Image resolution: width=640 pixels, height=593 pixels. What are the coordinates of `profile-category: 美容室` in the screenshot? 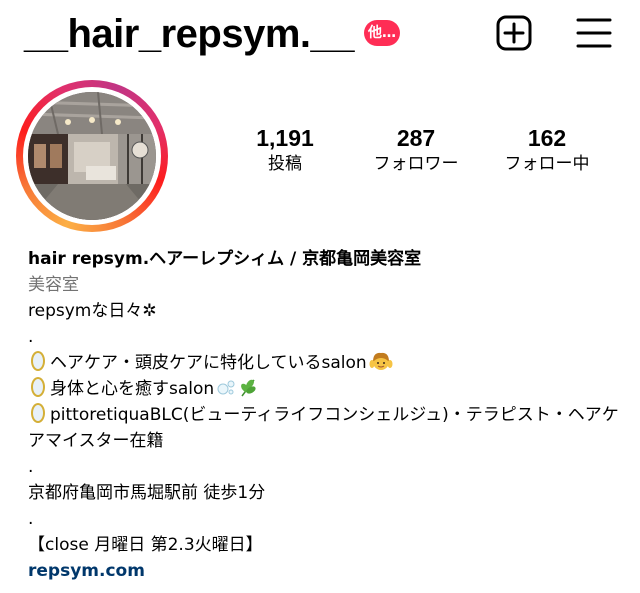 It's located at (53, 285).